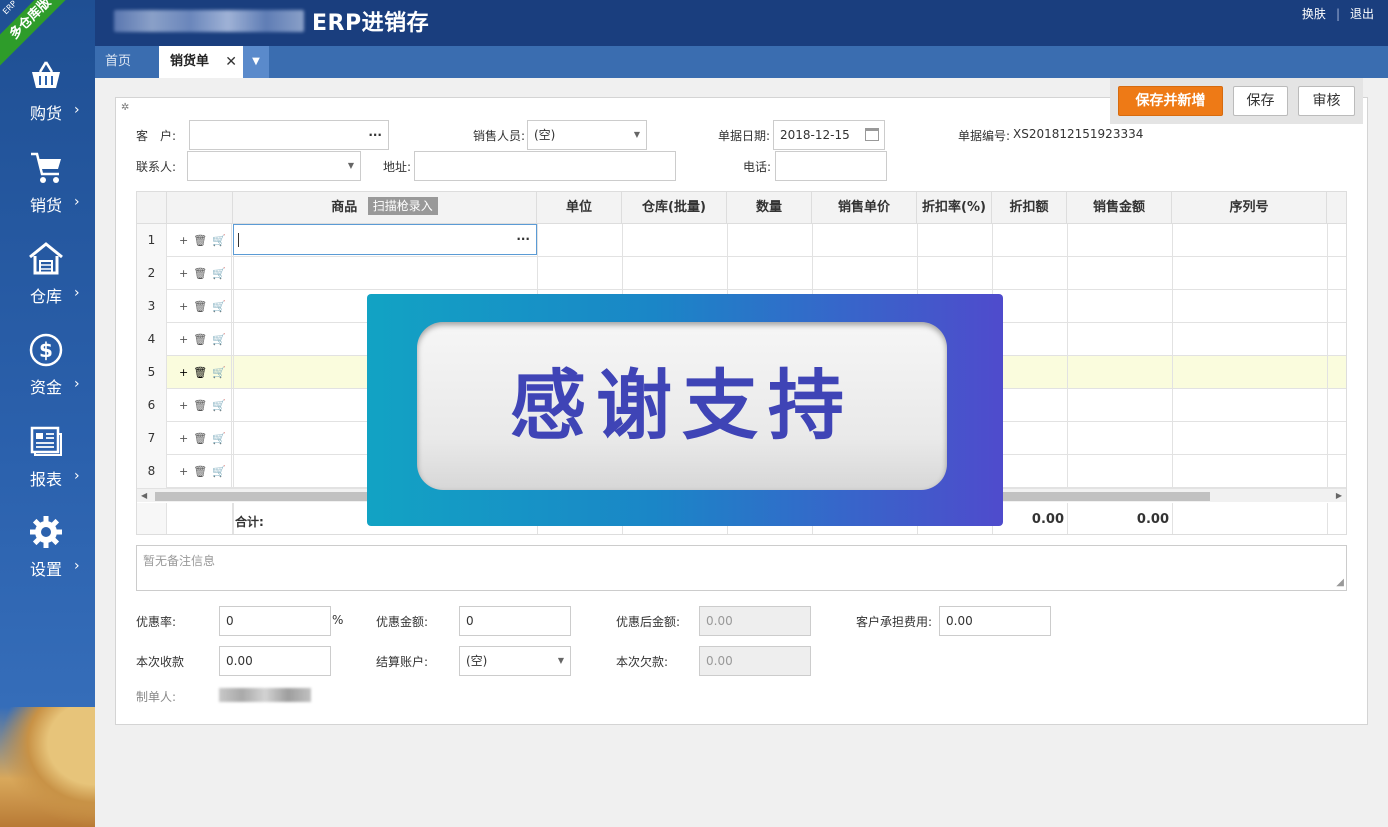 This screenshot has width=1388, height=827. I want to click on calendar-icon, so click(872, 134).